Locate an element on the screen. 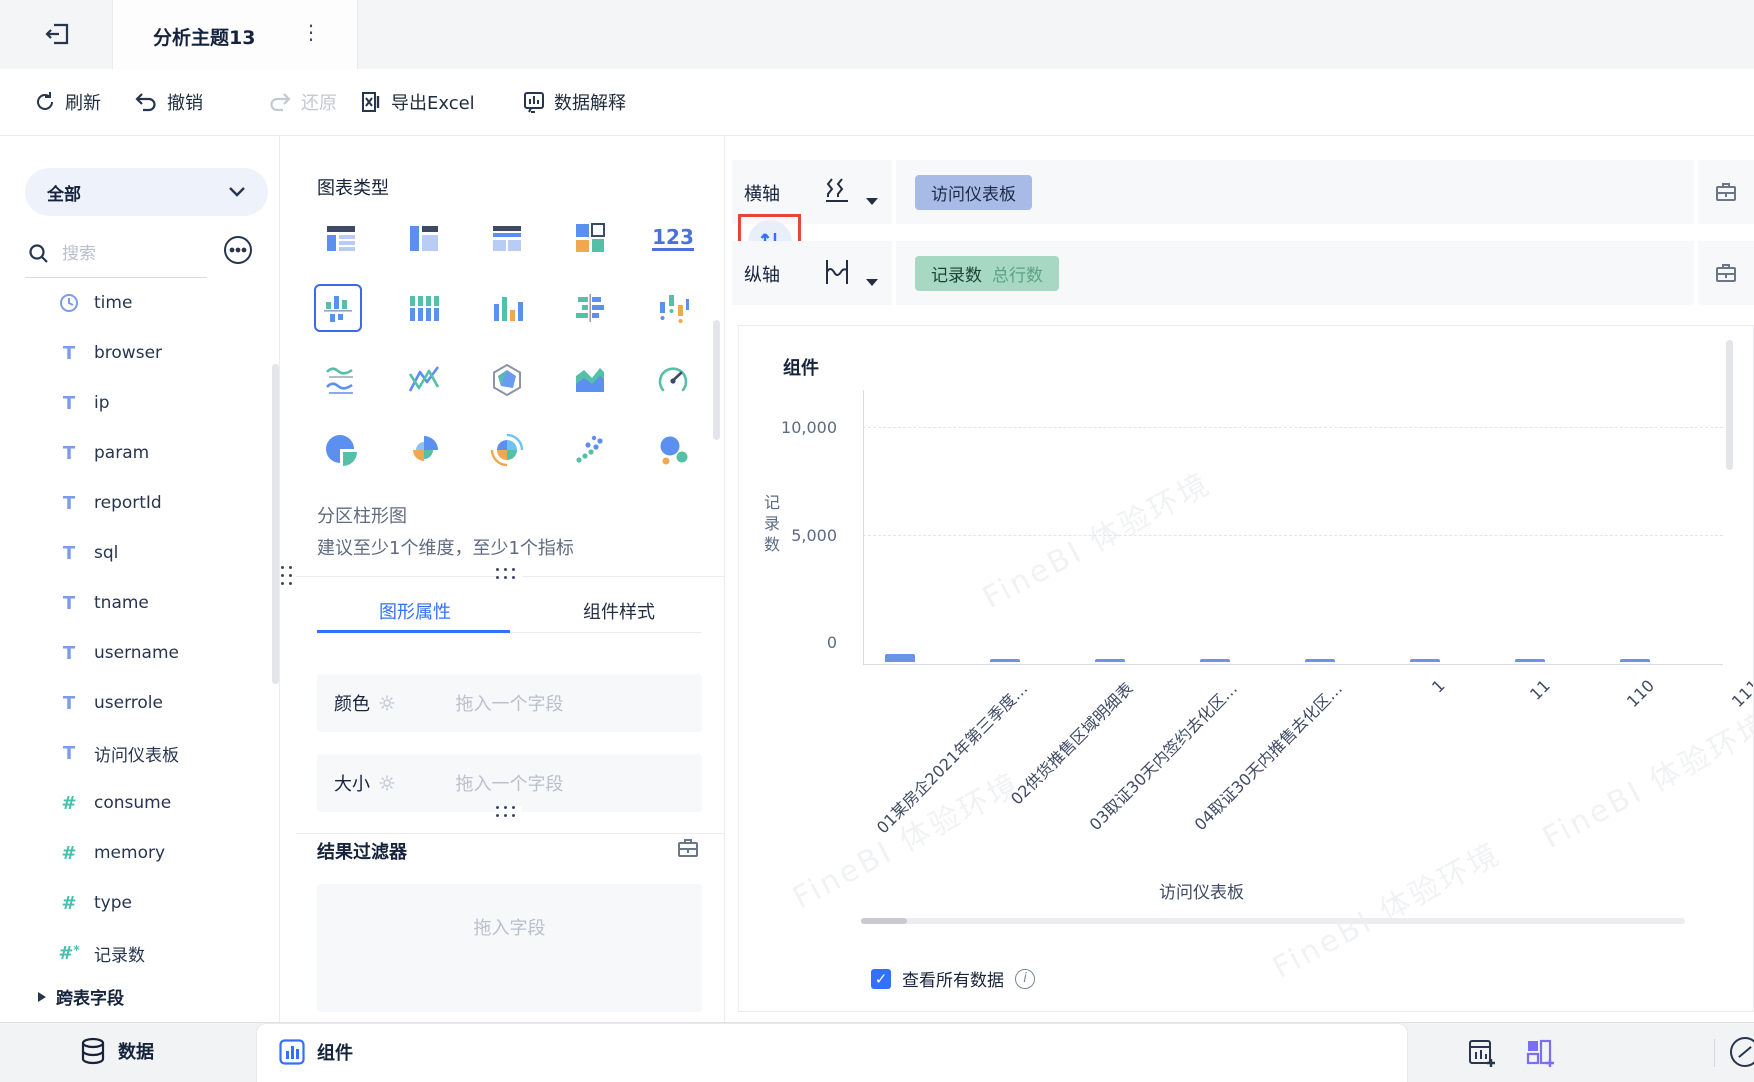 The width and height of the screenshot is (1754, 1082). y-axis-clear-cell is located at coordinates (1726, 273).